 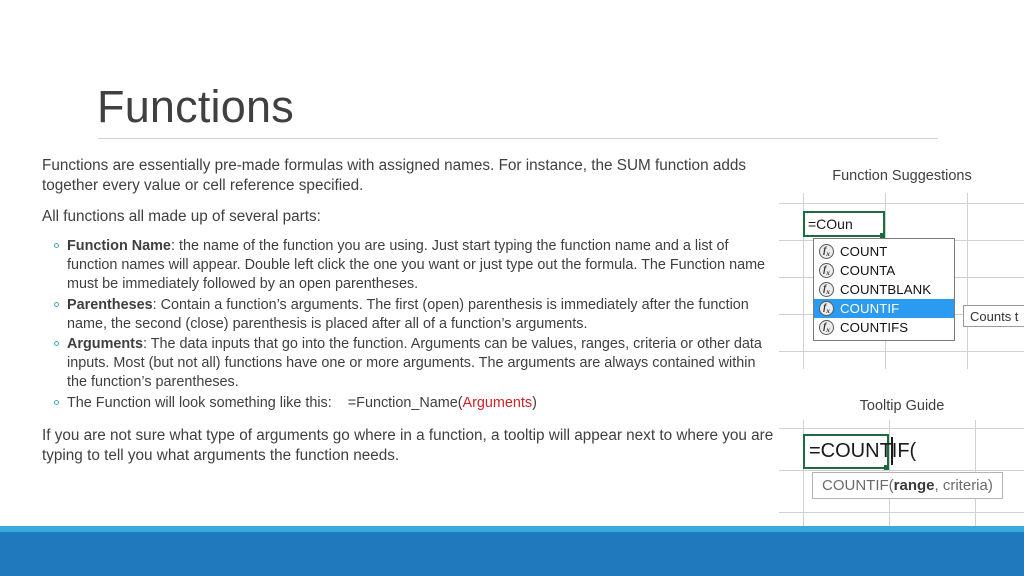 What do you see at coordinates (863, 451) in the screenshot?
I see `active-cell-value: =COUNTIF(` at bounding box center [863, 451].